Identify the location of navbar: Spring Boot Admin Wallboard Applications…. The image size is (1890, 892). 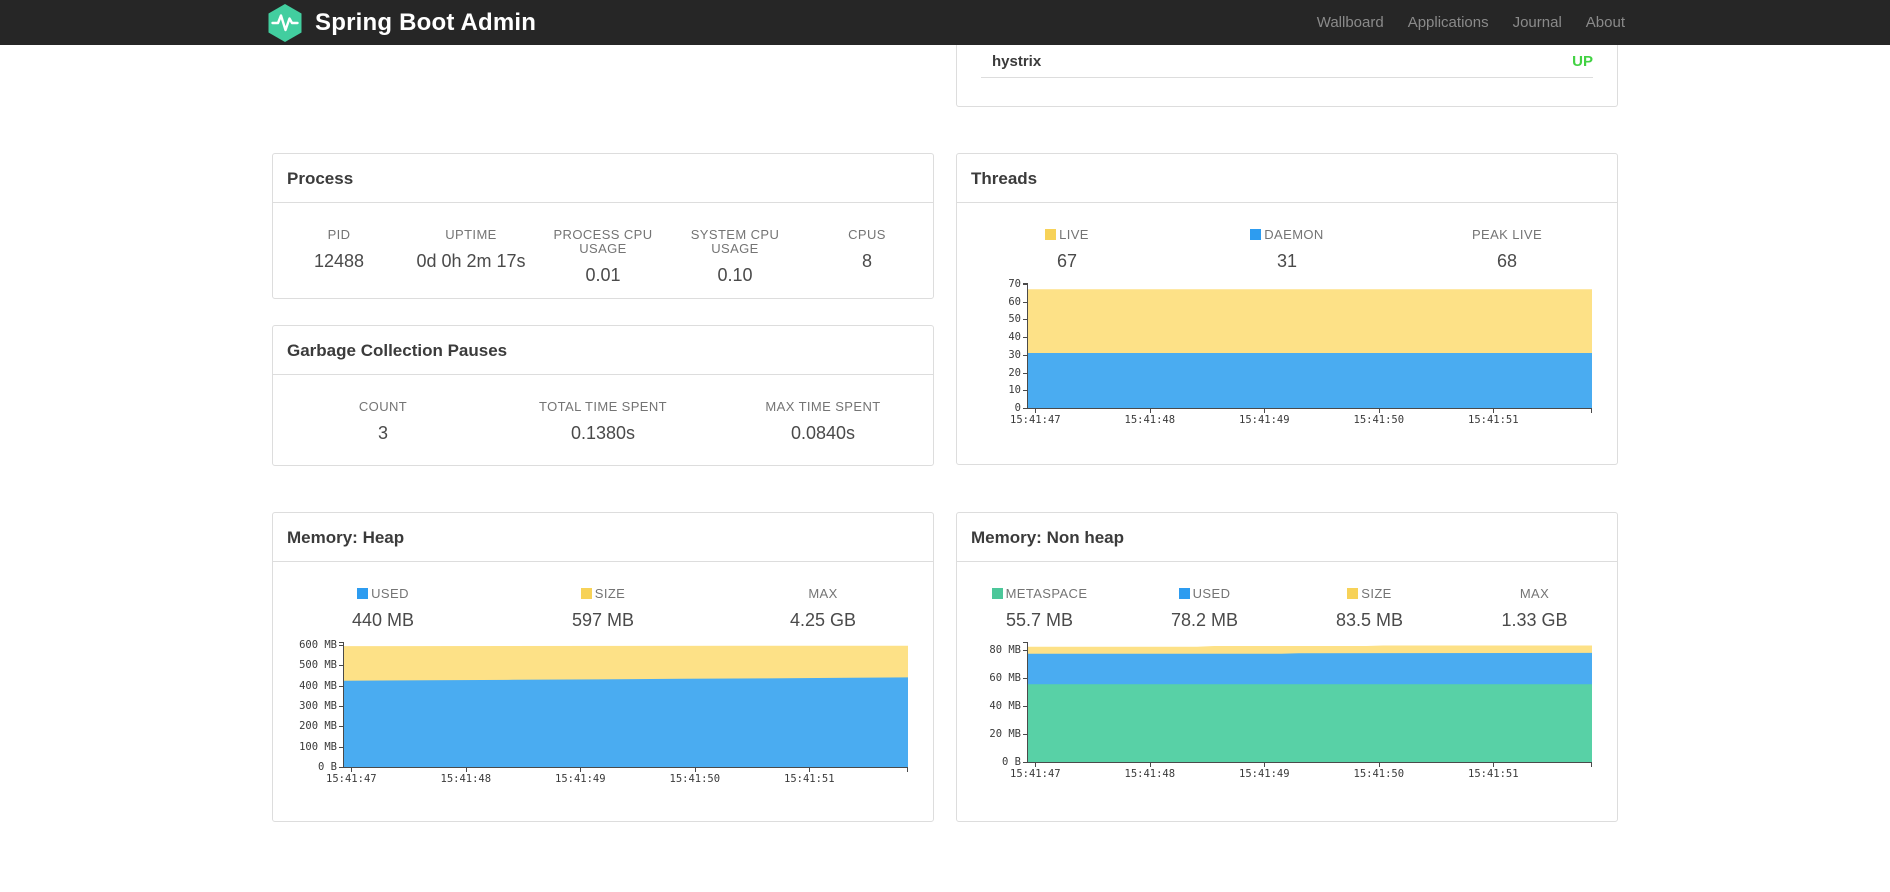
(945, 22).